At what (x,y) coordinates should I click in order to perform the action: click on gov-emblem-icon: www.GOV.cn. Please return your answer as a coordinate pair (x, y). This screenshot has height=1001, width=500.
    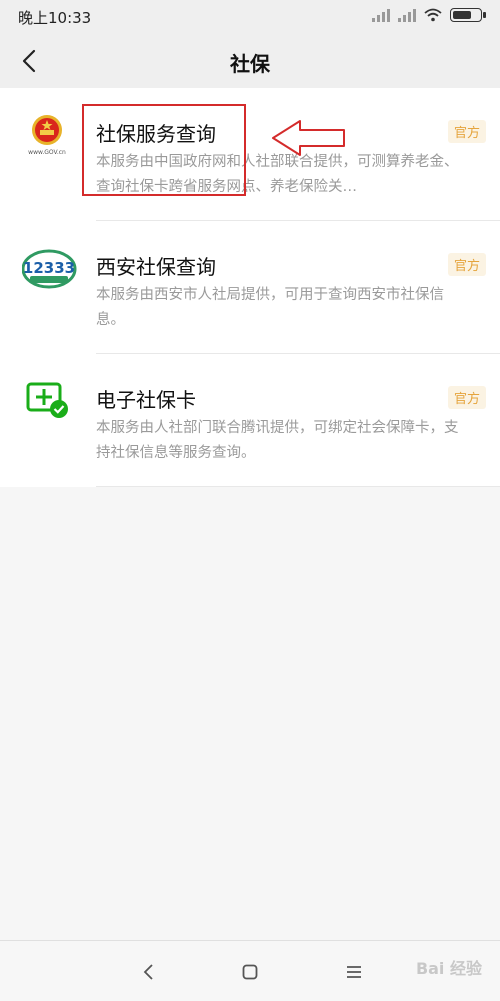
    Looking at the image, I should click on (47, 135).